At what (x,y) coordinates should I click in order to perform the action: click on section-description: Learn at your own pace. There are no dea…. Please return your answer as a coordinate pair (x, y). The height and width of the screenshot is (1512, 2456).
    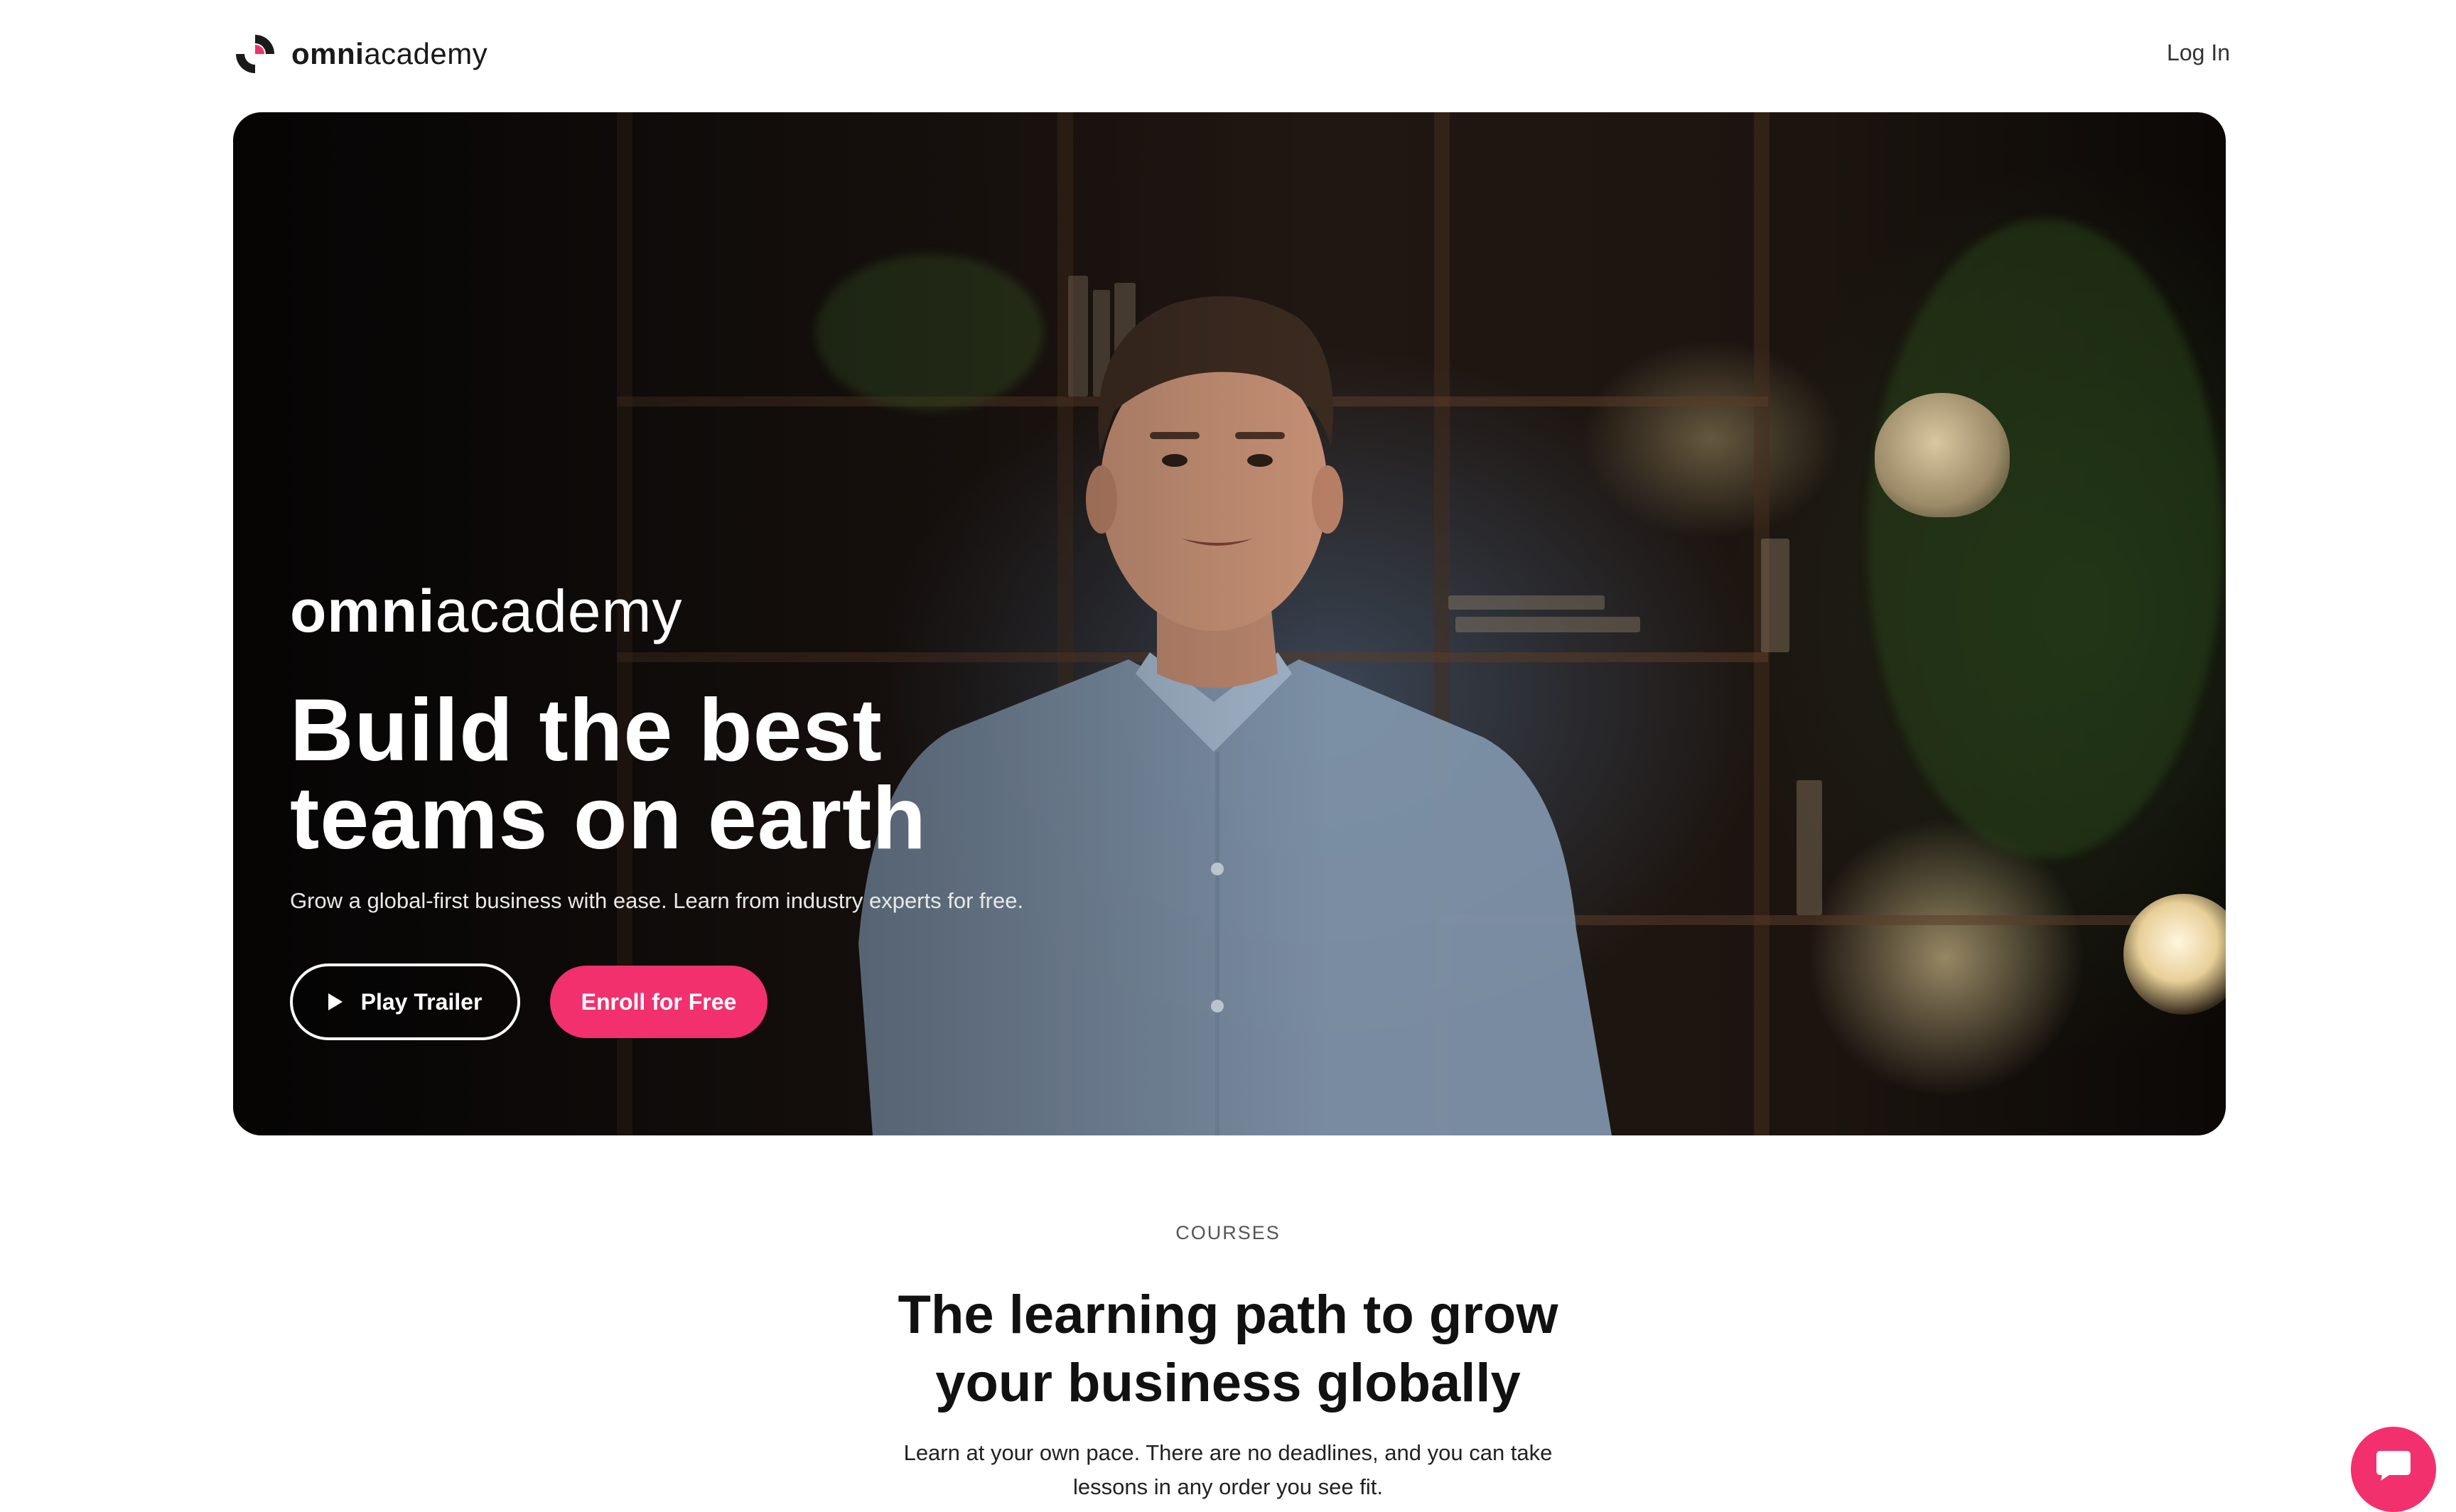
    Looking at the image, I should click on (1228, 1469).